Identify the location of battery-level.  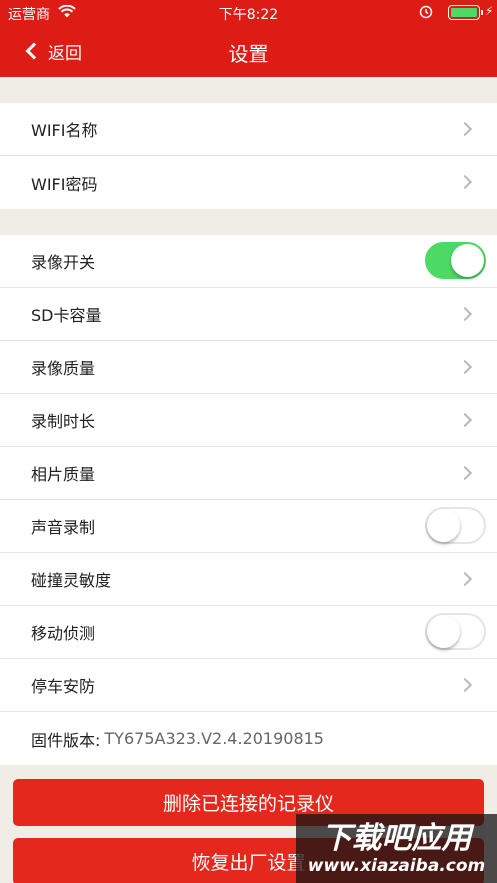
(464, 12).